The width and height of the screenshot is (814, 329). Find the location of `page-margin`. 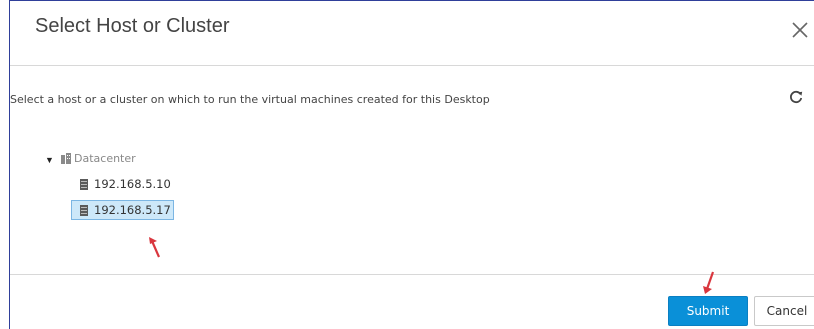

page-margin is located at coordinates (4, 164).